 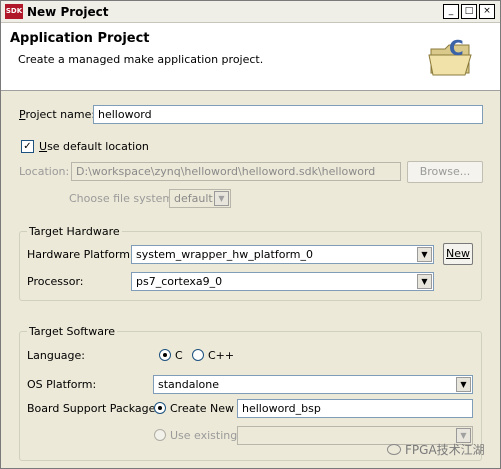 I want to click on target-hardware-title: Target Hardware, so click(x=74, y=231).